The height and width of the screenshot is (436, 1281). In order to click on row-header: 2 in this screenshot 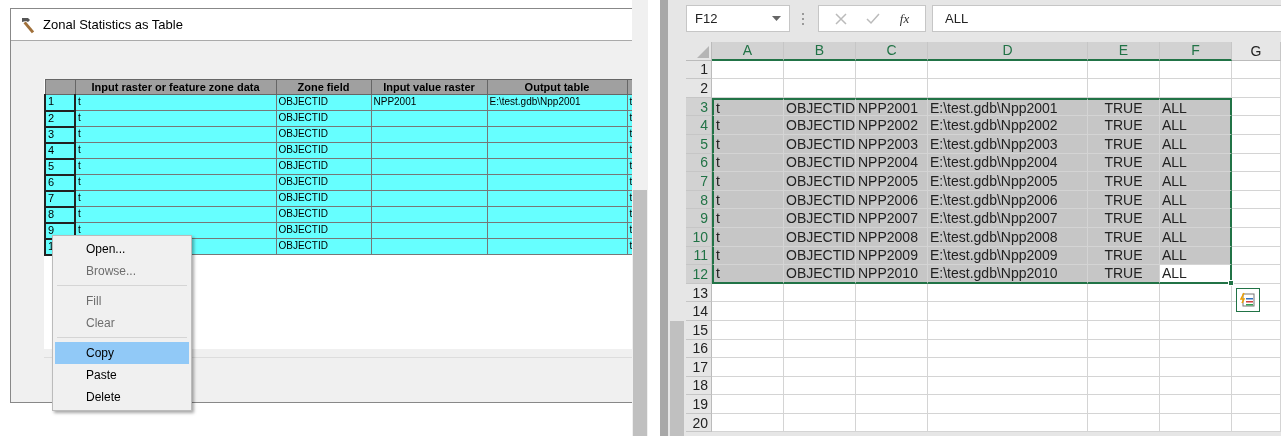, I will do `click(699, 88)`.